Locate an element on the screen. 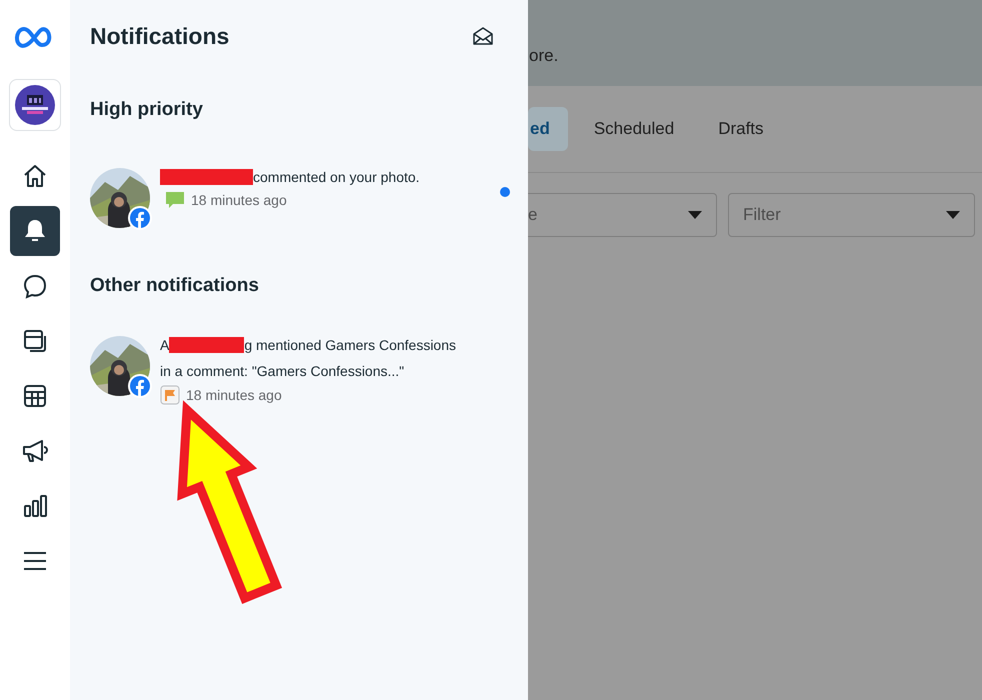  tab: ed is located at coordinates (548, 129).